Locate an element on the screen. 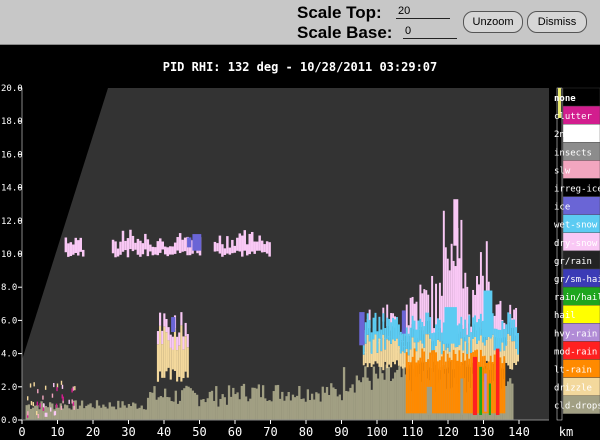 The width and height of the screenshot is (600, 440). legend-label: dry-snow is located at coordinates (576, 244).